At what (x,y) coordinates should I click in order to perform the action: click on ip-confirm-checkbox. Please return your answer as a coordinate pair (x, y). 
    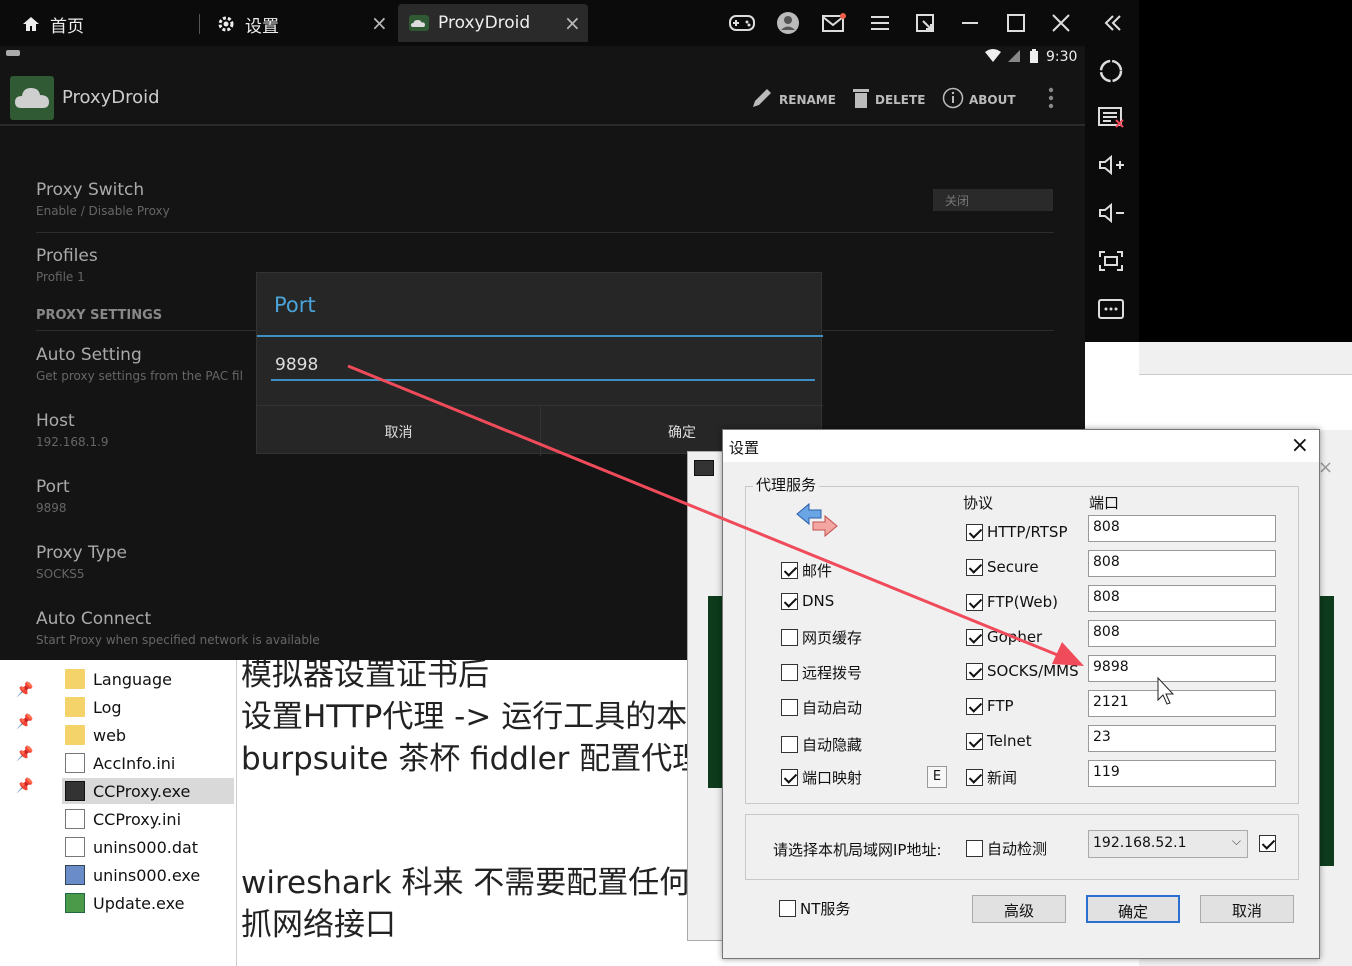
    Looking at the image, I should click on (1269, 843).